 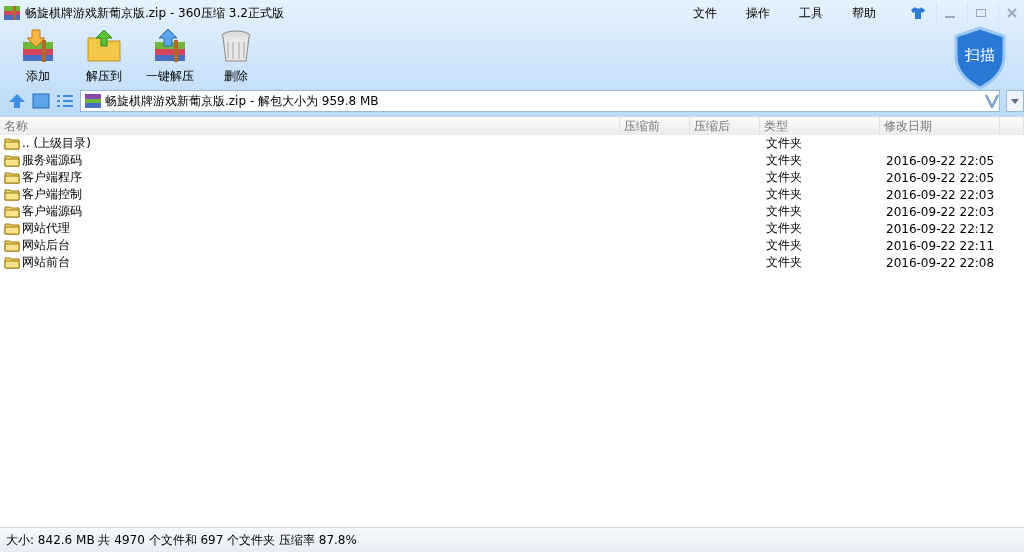 What do you see at coordinates (52, 194) in the screenshot?
I see `file-name: 客户端控制` at bounding box center [52, 194].